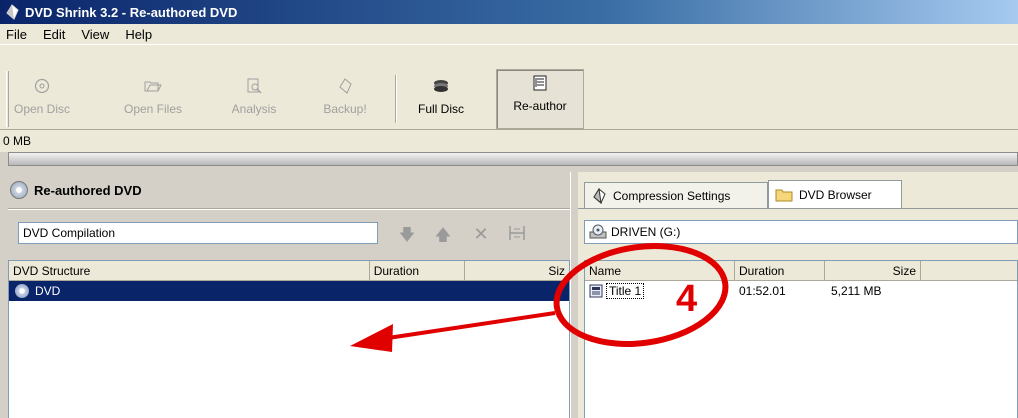 This screenshot has width=1018, height=418. Describe the element at coordinates (7, 99) in the screenshot. I see `toolbar-grip` at that location.